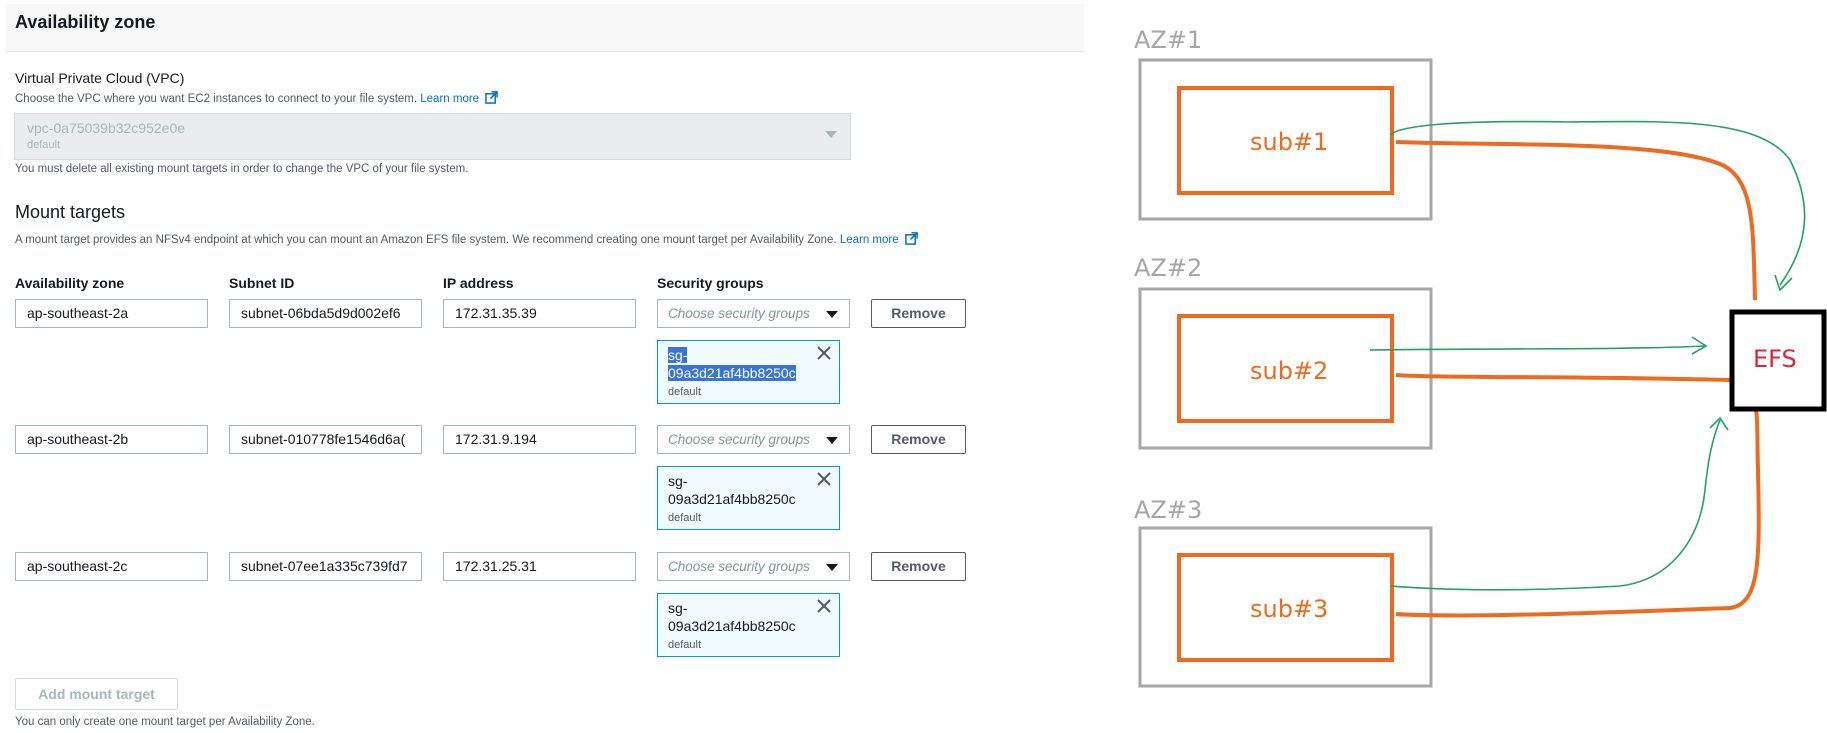 This screenshot has width=1827, height=733. What do you see at coordinates (432, 136) in the screenshot?
I see `vpc-select: vpc-0a75039b32c952e0e default` at bounding box center [432, 136].